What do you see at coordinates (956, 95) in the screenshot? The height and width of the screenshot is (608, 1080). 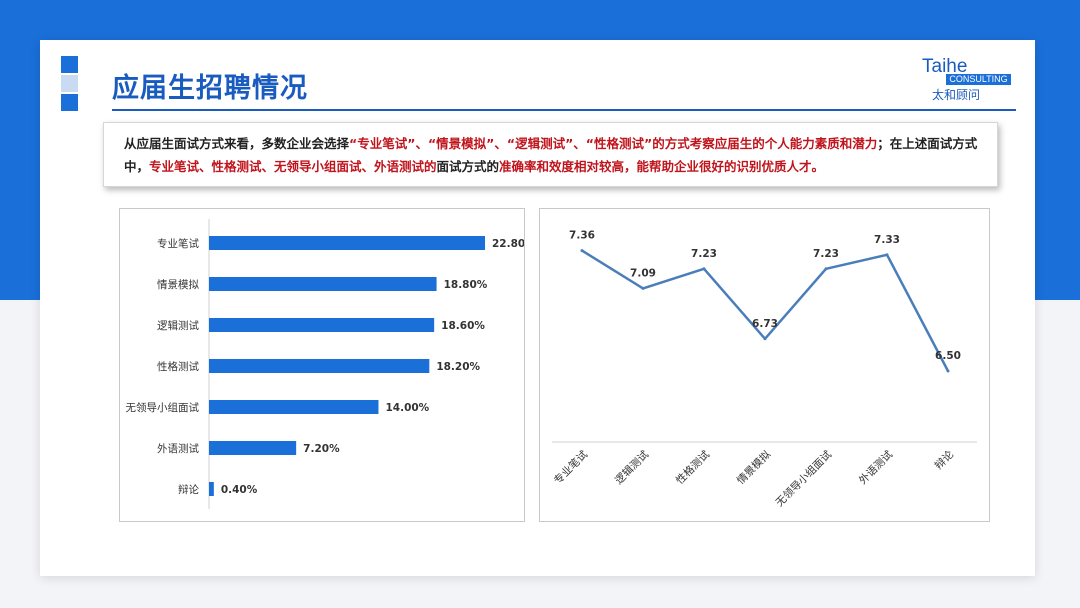 I see `logo-chinese: 太和顾问` at bounding box center [956, 95].